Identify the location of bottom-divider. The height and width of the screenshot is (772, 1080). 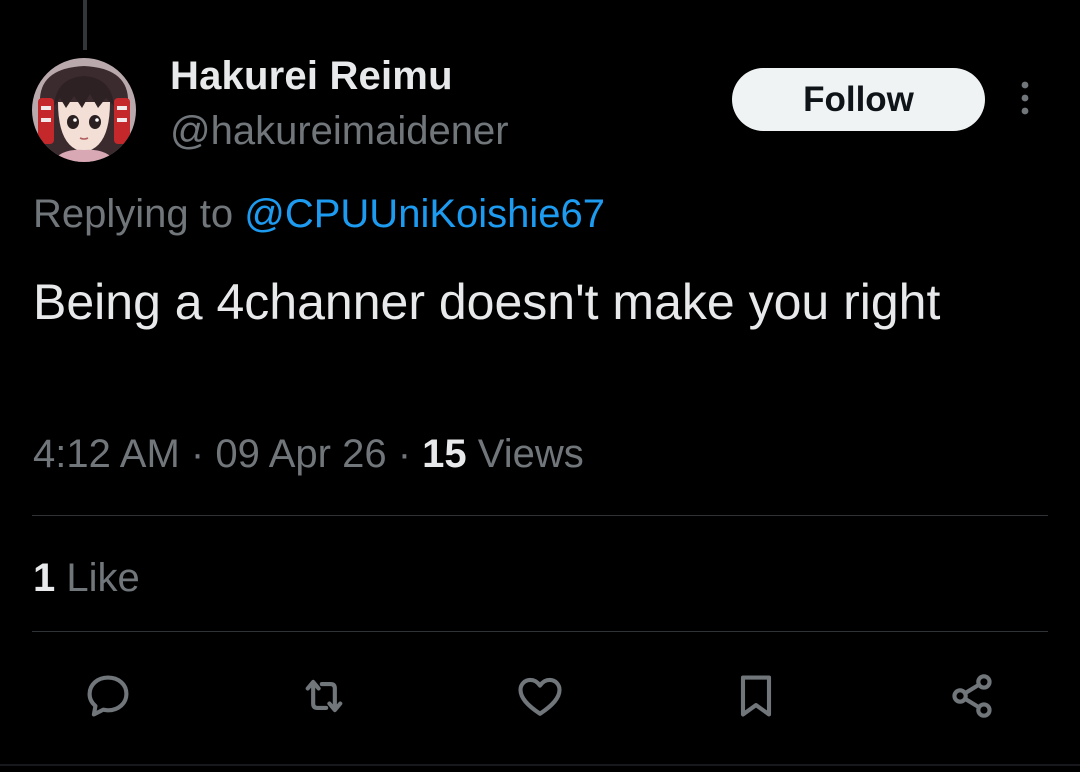
(540, 765).